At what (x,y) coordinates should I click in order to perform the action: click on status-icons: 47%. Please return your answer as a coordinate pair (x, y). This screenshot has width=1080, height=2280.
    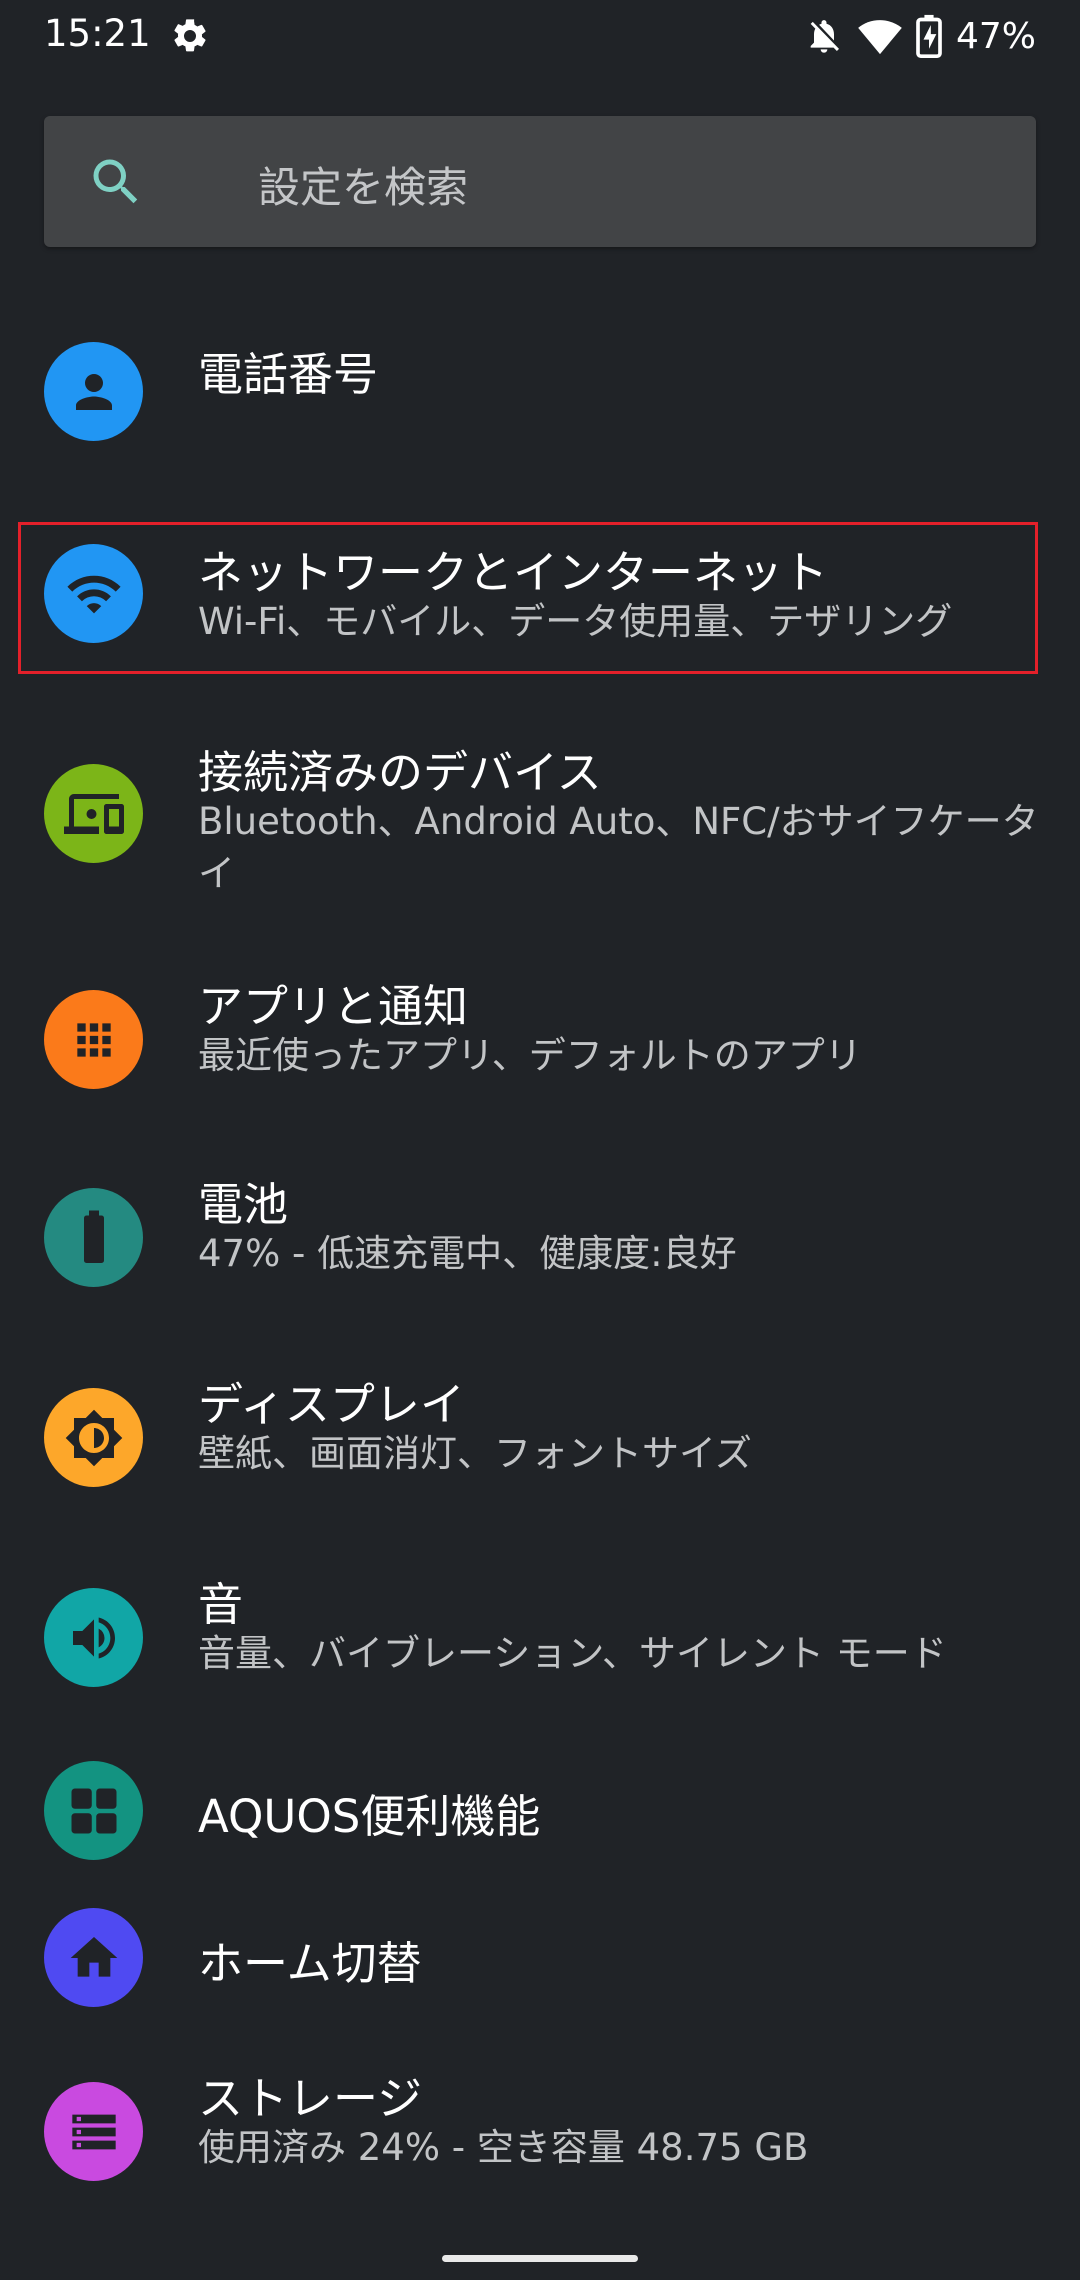
    Looking at the image, I should click on (920, 36).